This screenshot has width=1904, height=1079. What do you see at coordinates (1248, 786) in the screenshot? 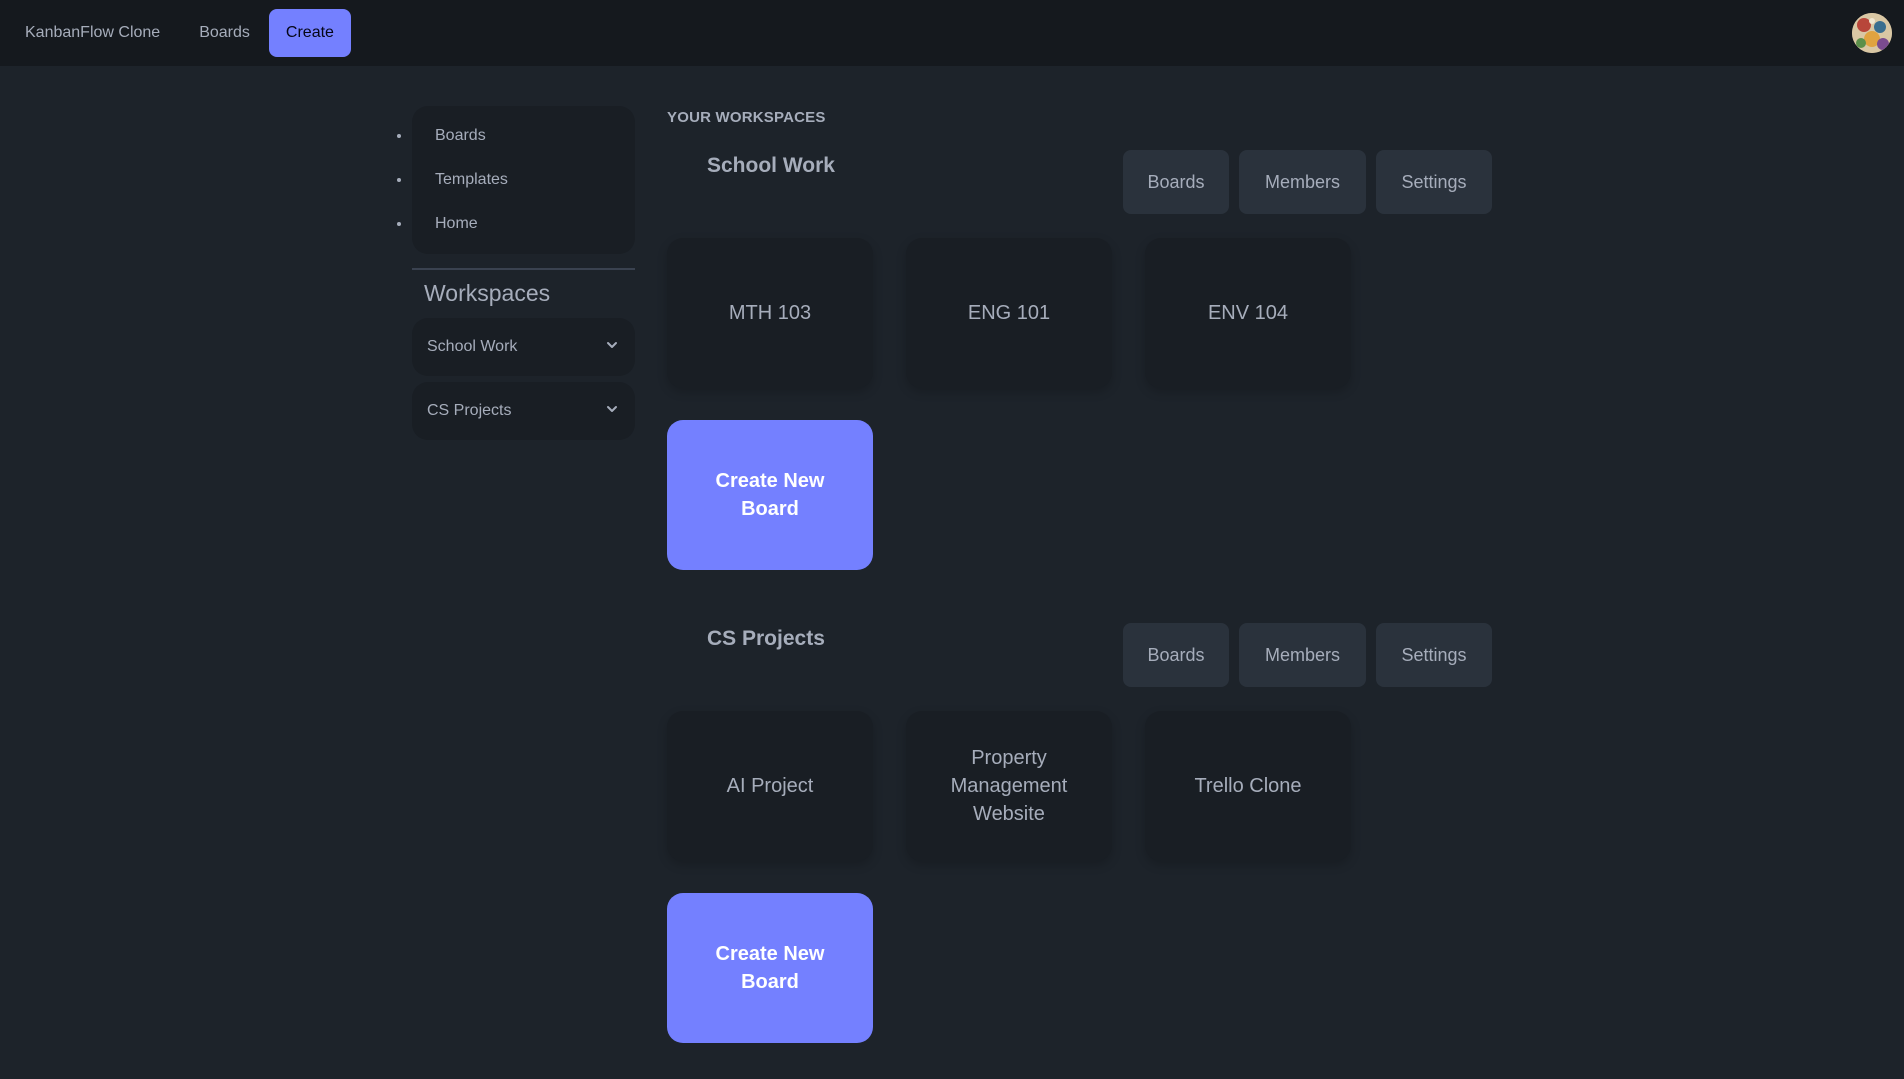
I see `board-card: Trello Clone` at bounding box center [1248, 786].